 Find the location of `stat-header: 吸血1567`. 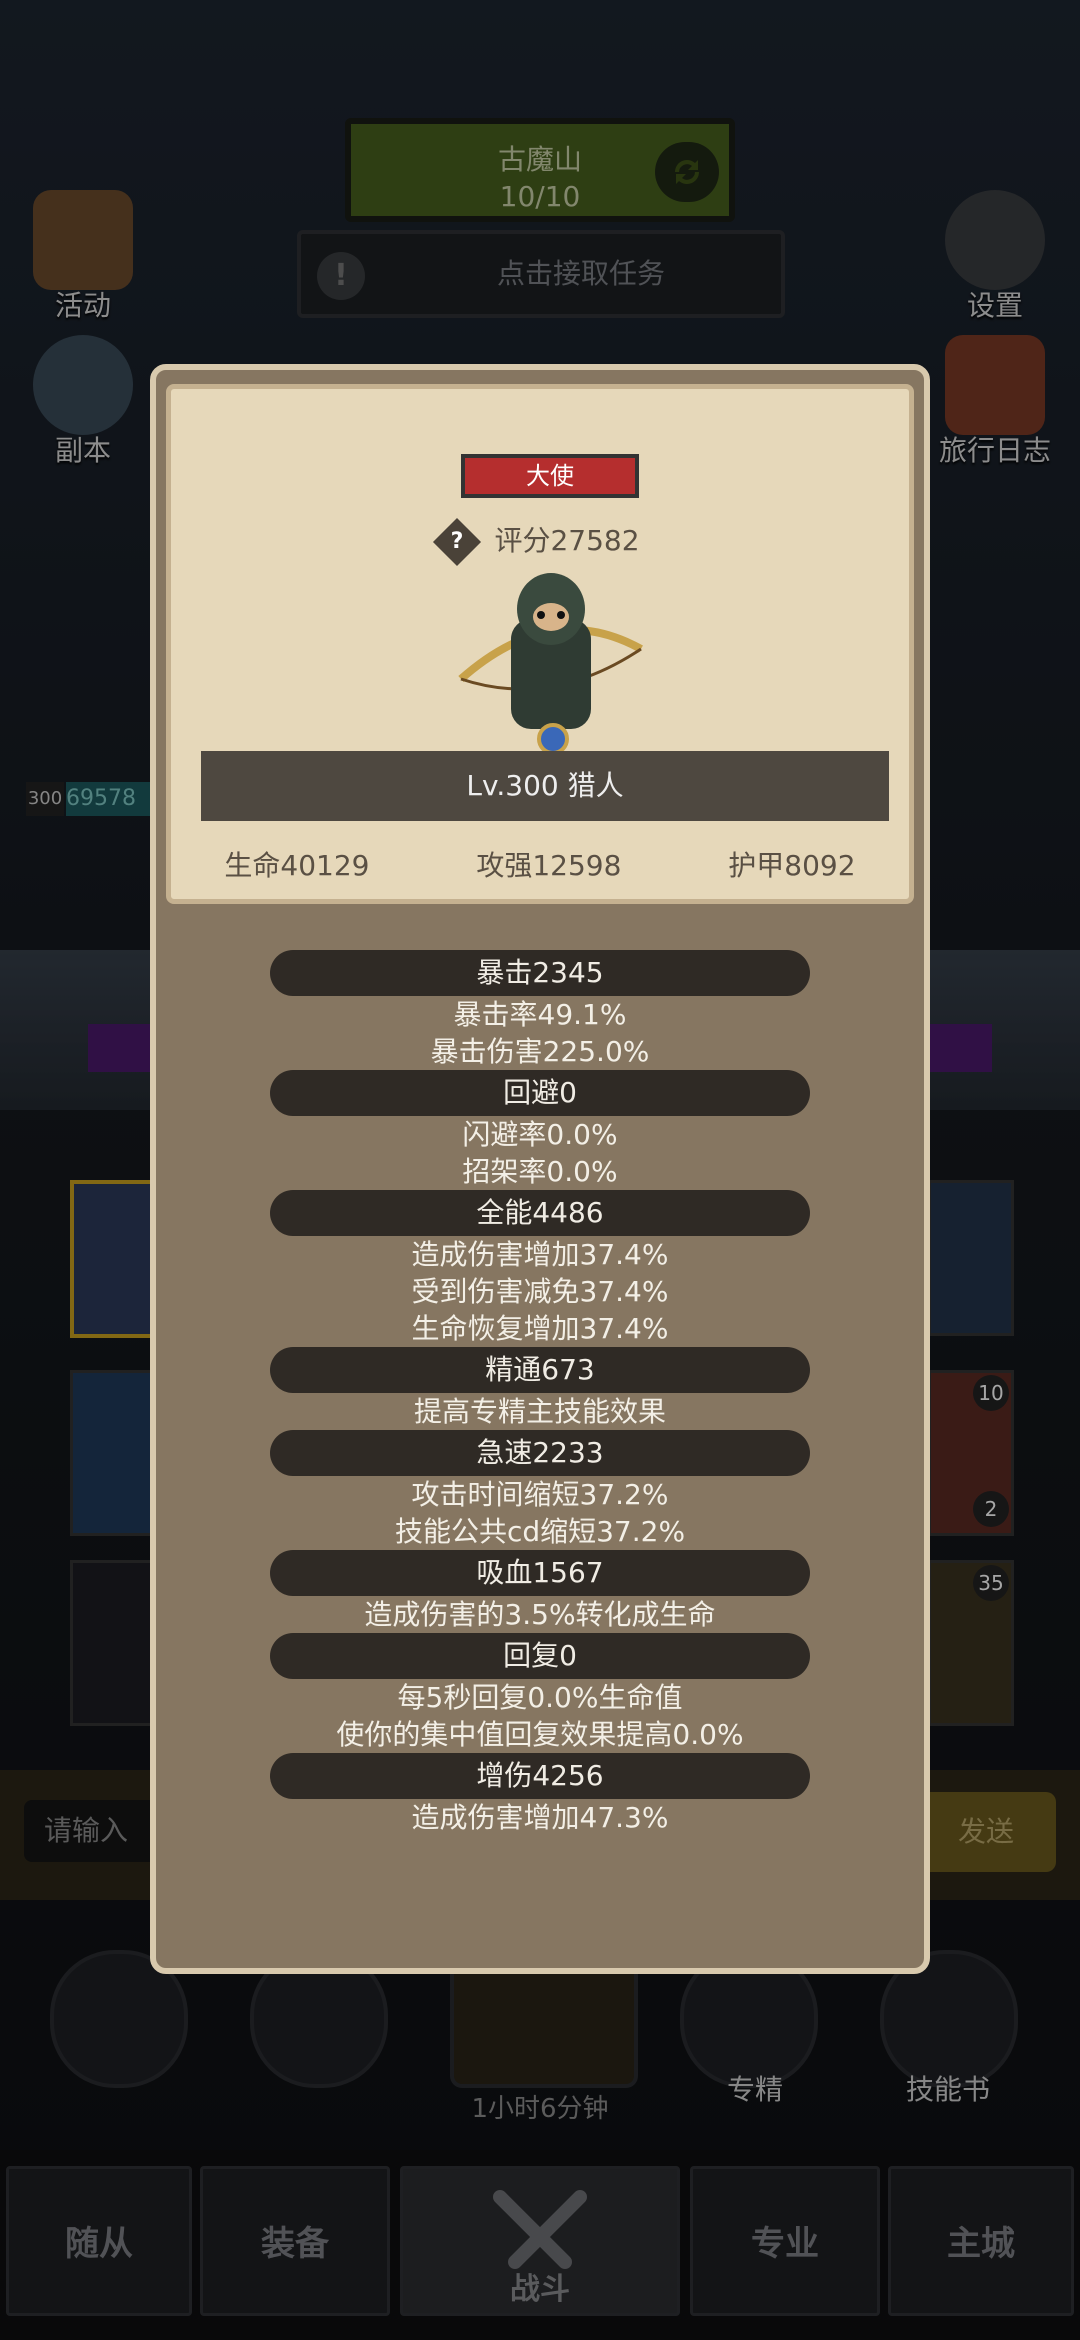

stat-header: 吸血1567 is located at coordinates (540, 1573).